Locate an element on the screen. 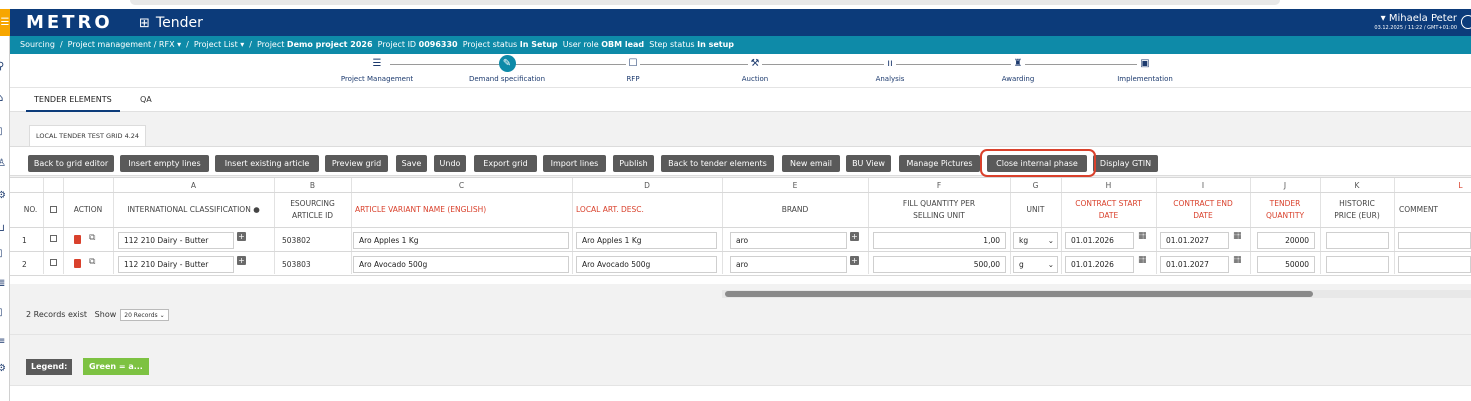 The height and width of the screenshot is (401, 1471). step-awarding: ♜ Awarding is located at coordinates (1018, 71).